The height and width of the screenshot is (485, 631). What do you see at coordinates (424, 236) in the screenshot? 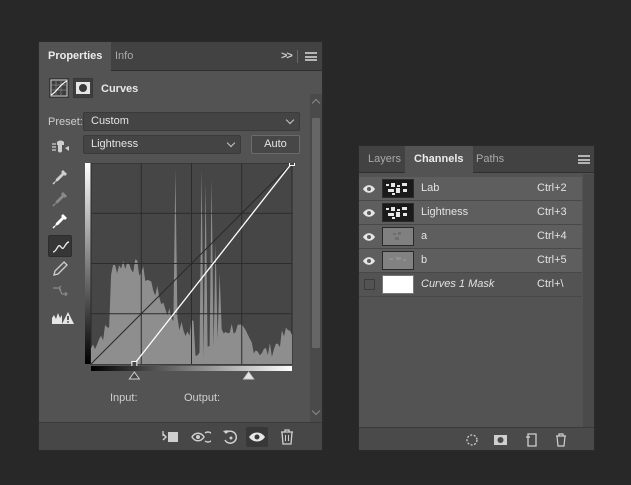
I see `channel-name: a` at bounding box center [424, 236].